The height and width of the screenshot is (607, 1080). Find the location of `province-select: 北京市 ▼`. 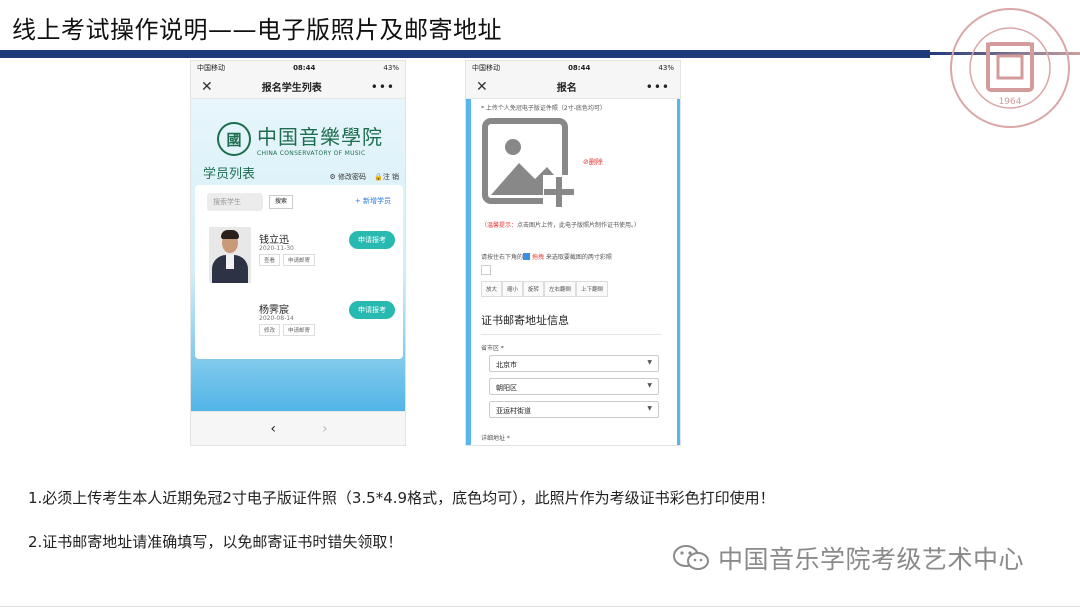

province-select: 北京市 ▼ is located at coordinates (574, 363).